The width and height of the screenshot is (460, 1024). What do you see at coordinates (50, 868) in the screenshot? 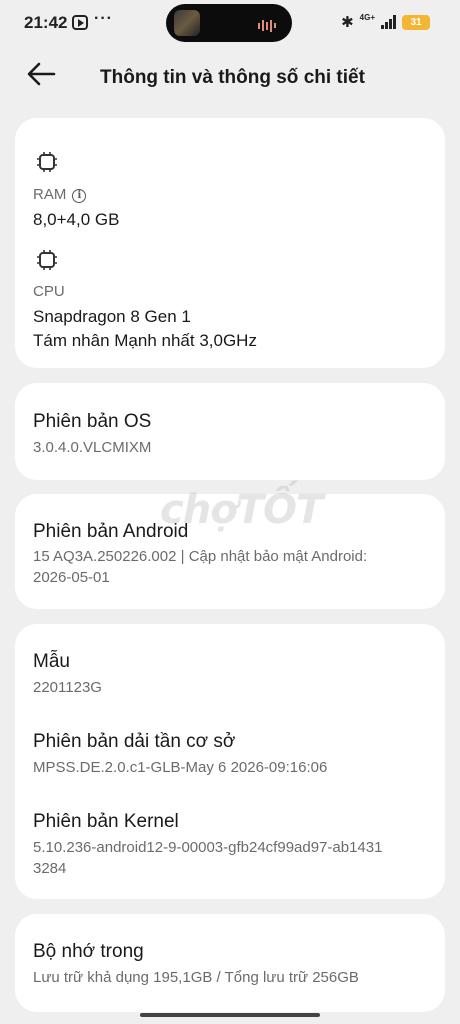
I see `kernel-value-cont: 3284` at bounding box center [50, 868].